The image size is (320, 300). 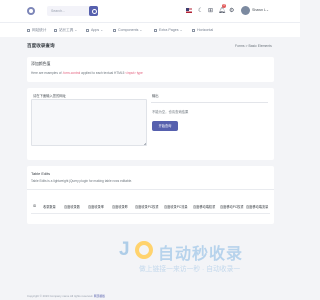 I want to click on column-header: 收录数量, so click(x=49, y=207).